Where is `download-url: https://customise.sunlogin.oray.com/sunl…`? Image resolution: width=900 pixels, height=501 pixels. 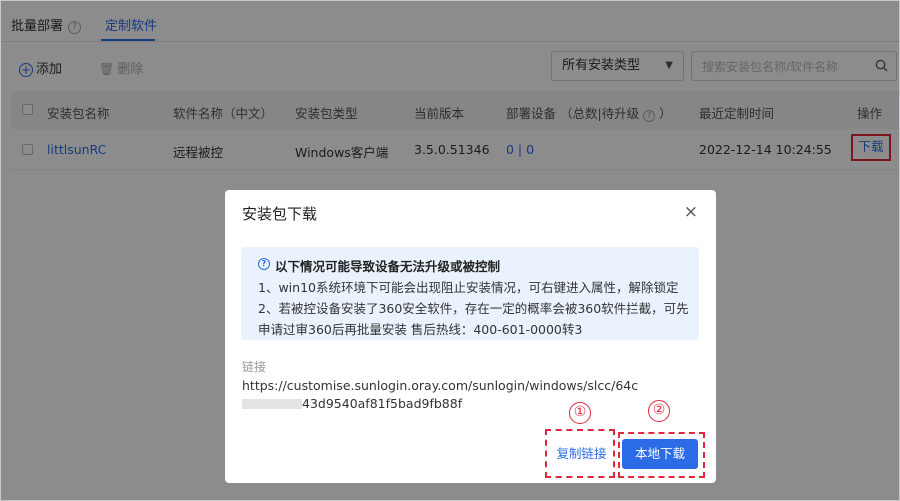 download-url: https://customise.sunlogin.oray.com/sunl… is located at coordinates (469, 395).